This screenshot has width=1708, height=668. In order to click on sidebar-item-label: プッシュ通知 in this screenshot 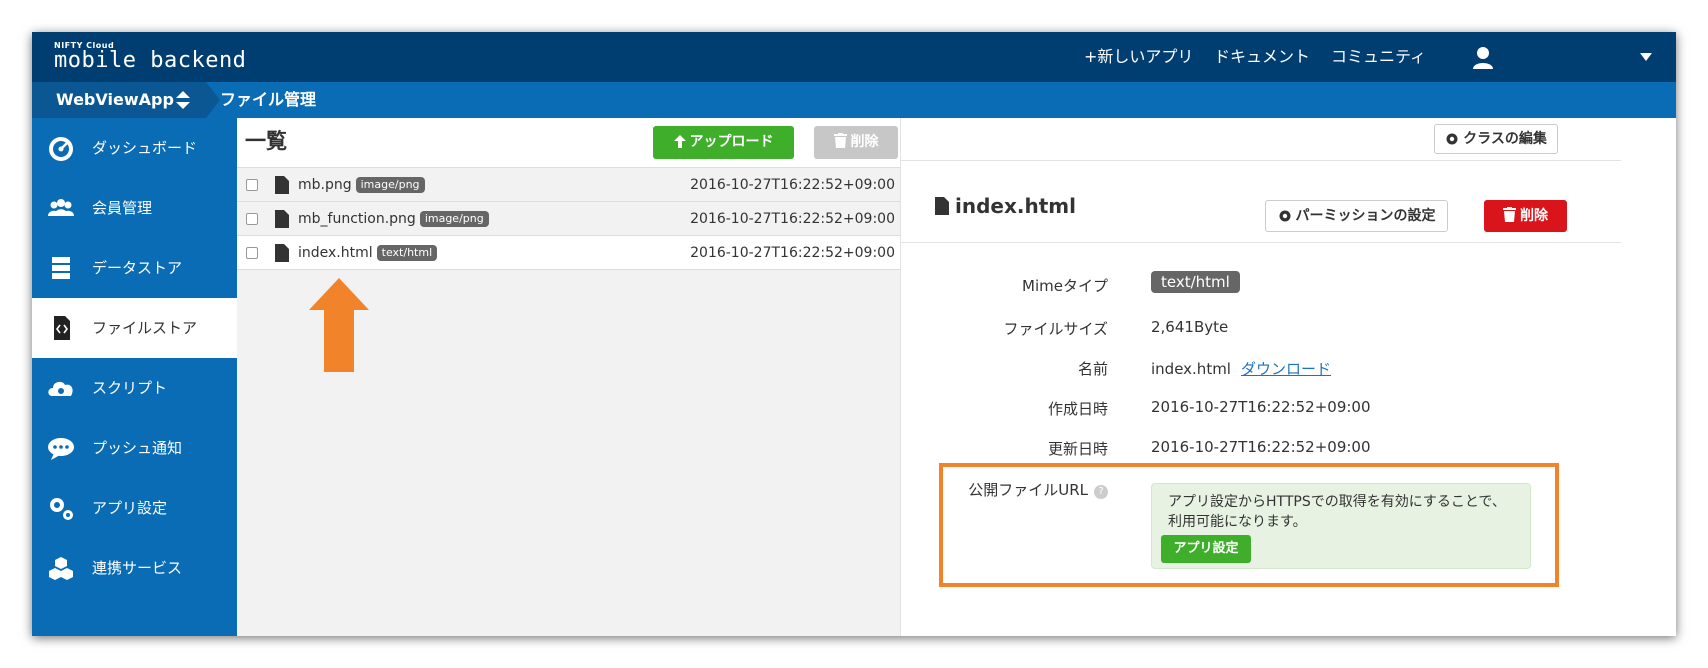, I will do `click(137, 448)`.